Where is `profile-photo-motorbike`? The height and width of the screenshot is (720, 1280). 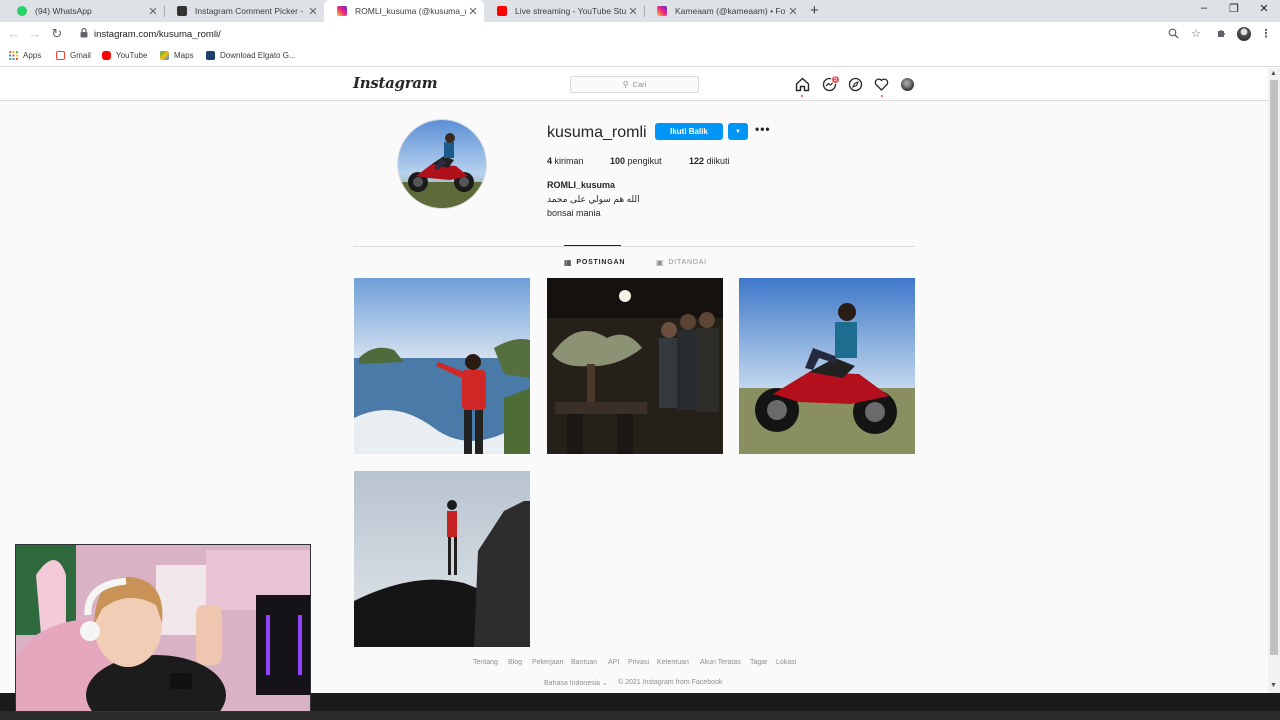 profile-photo-motorbike is located at coordinates (442, 164).